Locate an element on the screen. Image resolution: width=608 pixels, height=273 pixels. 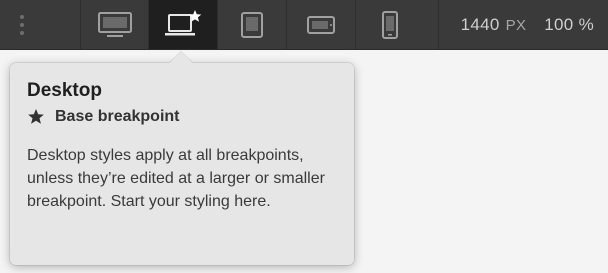
breakpoint-desktop-large-button is located at coordinates (114, 24).